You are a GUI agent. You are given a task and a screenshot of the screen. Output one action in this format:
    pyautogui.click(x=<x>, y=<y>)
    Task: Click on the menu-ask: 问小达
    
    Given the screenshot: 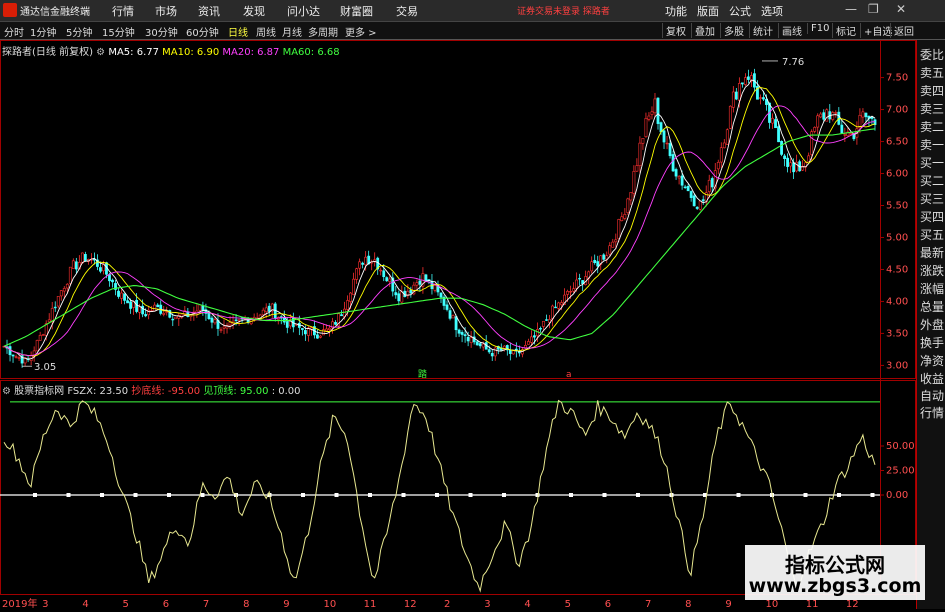 What is the action you would take?
    pyautogui.click(x=303, y=11)
    